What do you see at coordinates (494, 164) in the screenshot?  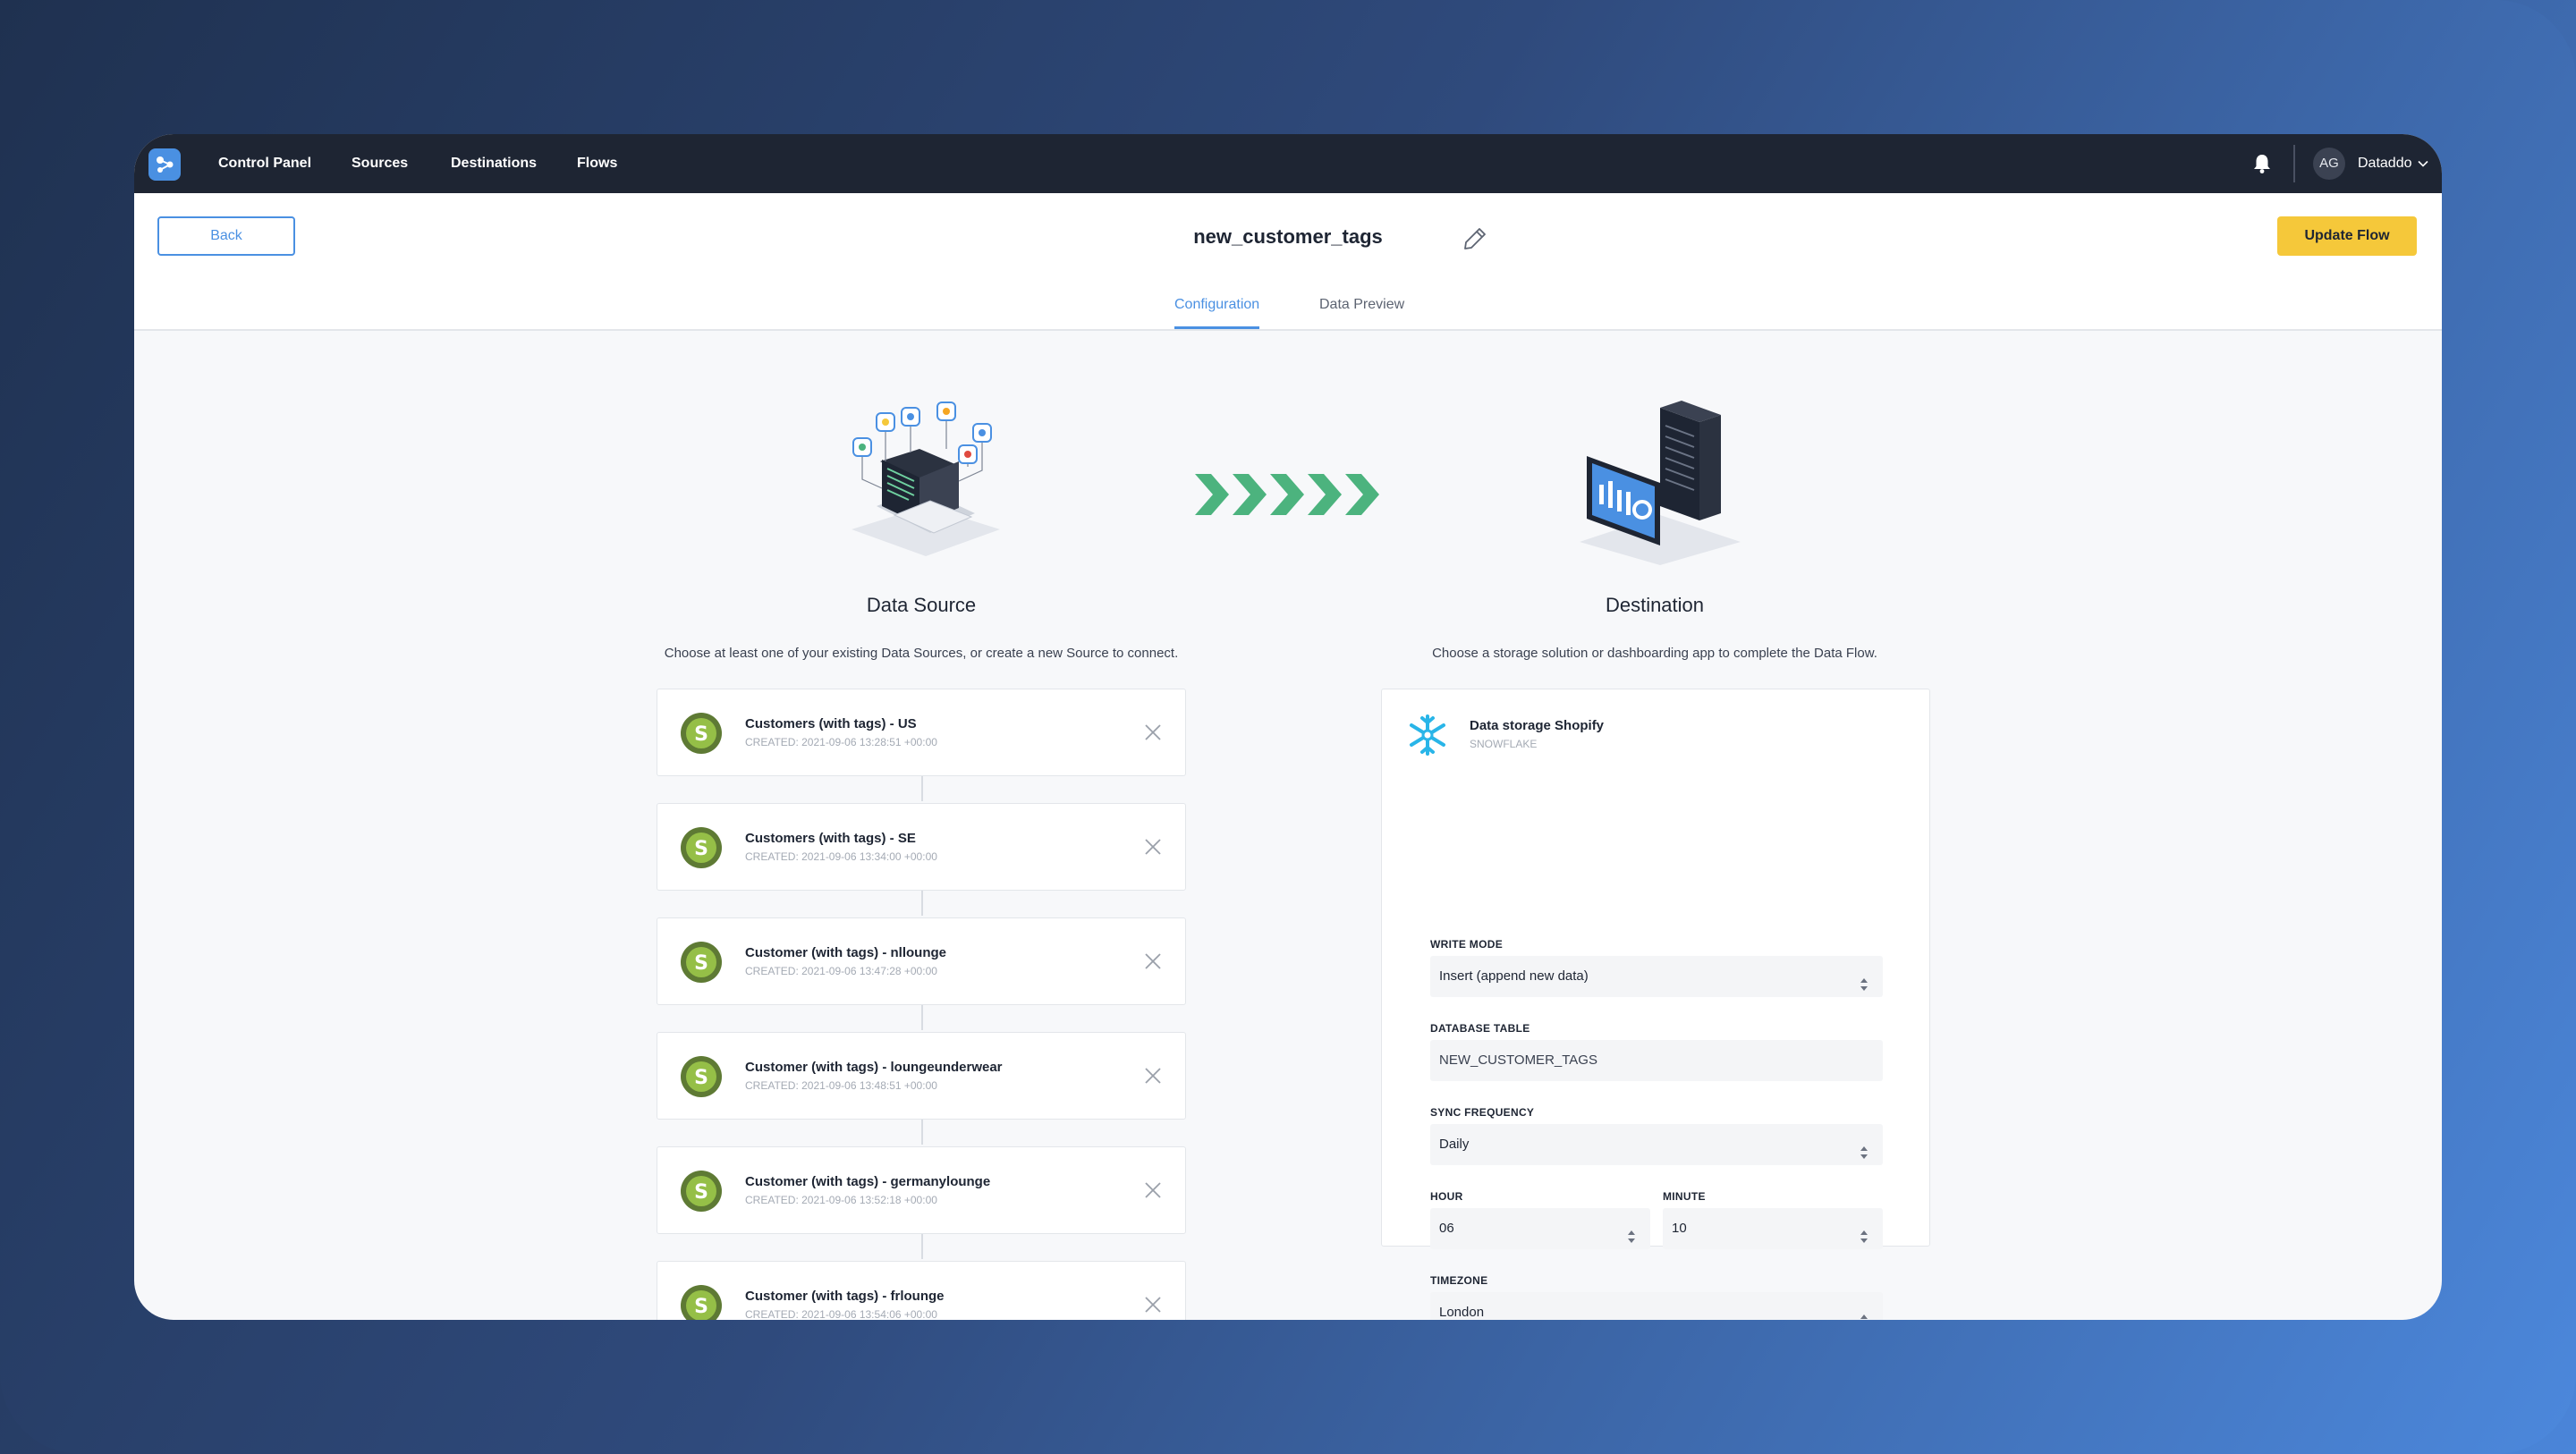 I see `nav-destinations: Destinations` at bounding box center [494, 164].